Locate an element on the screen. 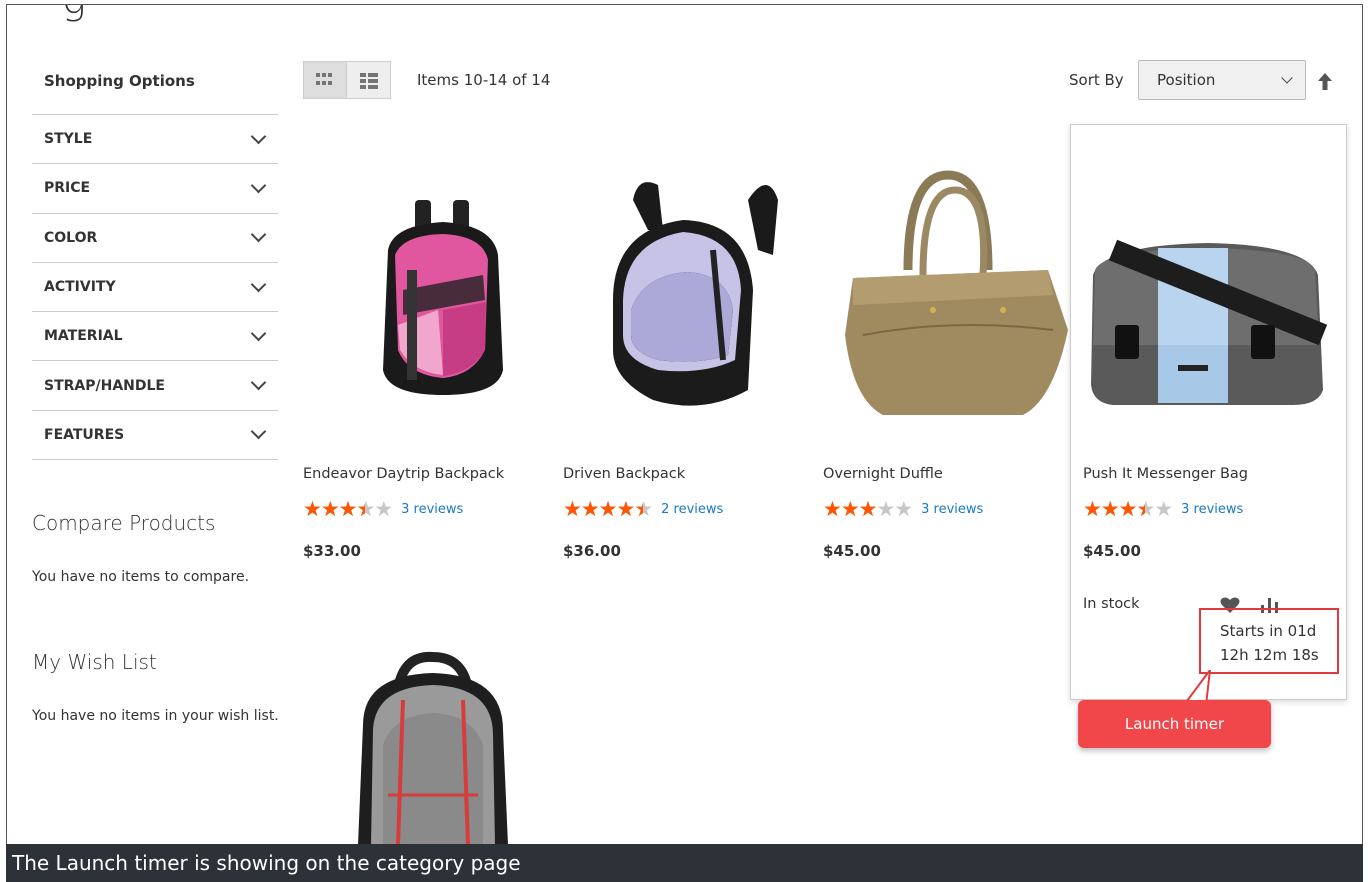 The width and height of the screenshot is (1368, 882). compare-products-title: Compare Products is located at coordinates (124, 523).